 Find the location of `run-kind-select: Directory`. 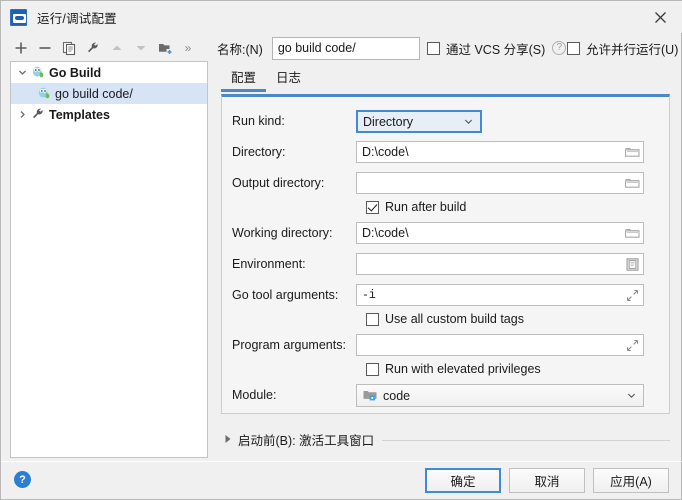

run-kind-select: Directory is located at coordinates (419, 121).